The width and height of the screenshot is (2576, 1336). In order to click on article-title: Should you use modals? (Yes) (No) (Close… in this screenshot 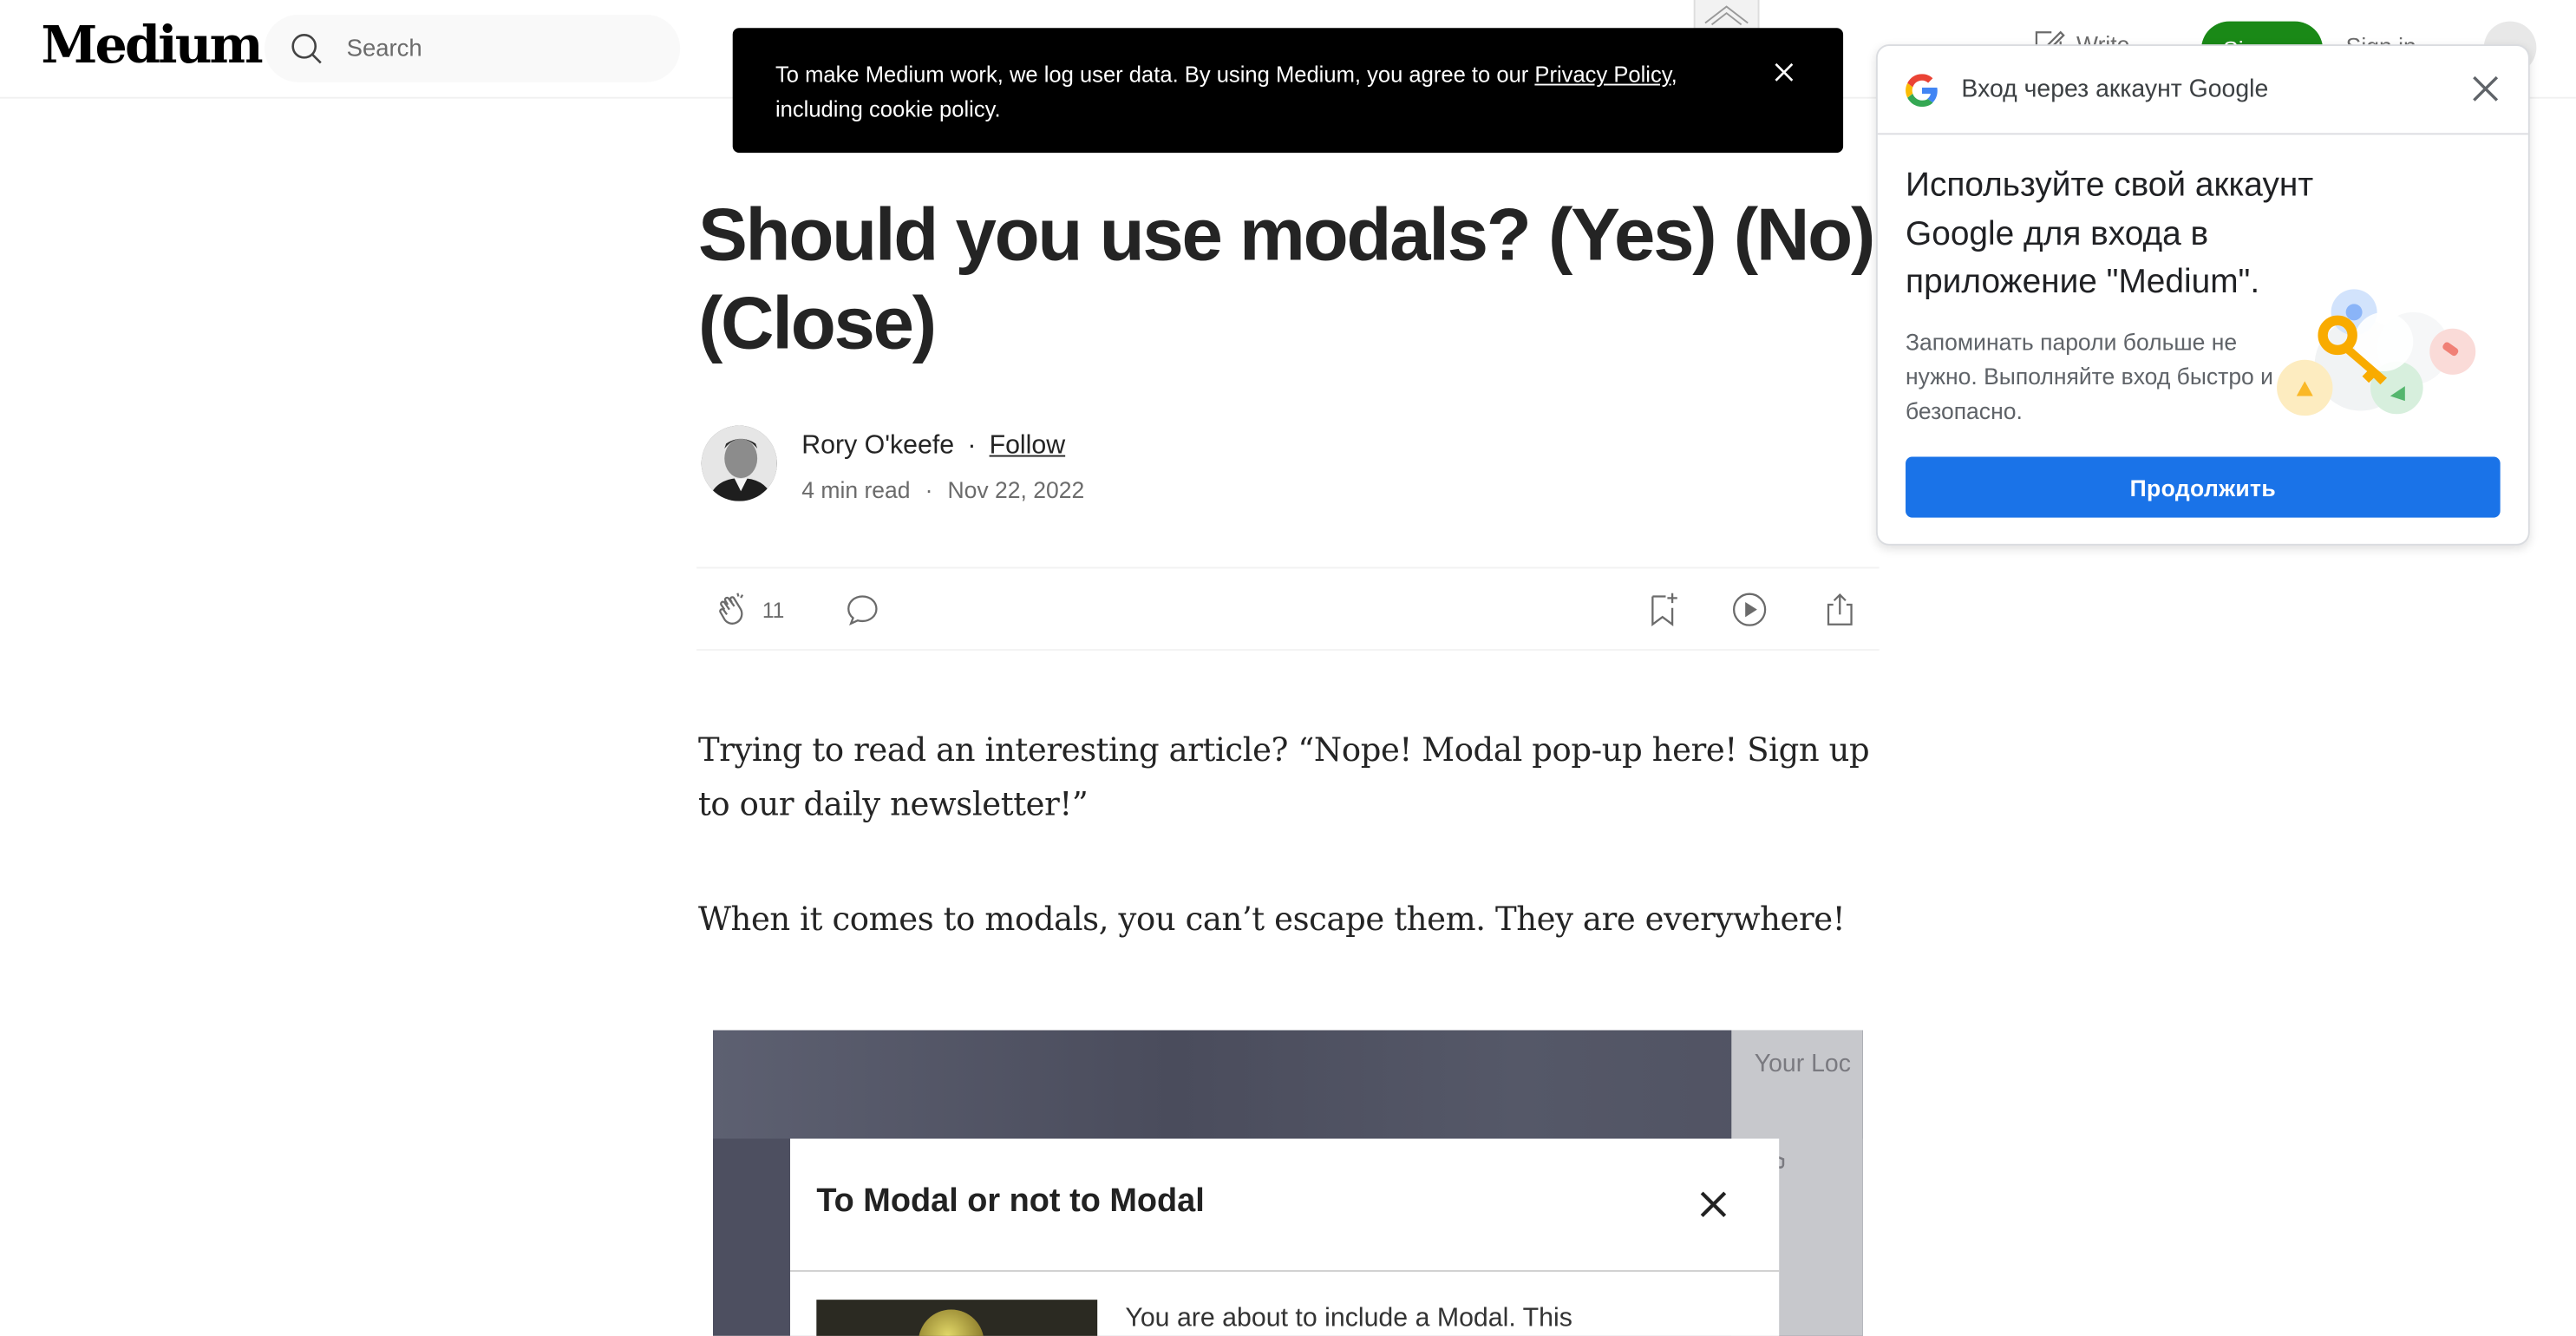, I will do `click(1286, 278)`.